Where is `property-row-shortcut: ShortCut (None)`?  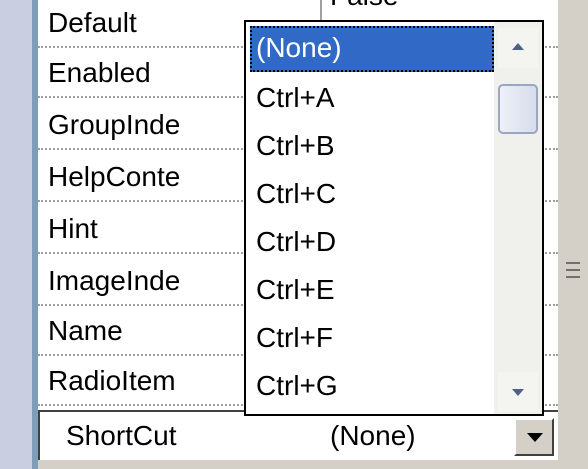 property-row-shortcut: ShortCut (None) is located at coordinates (298, 435).